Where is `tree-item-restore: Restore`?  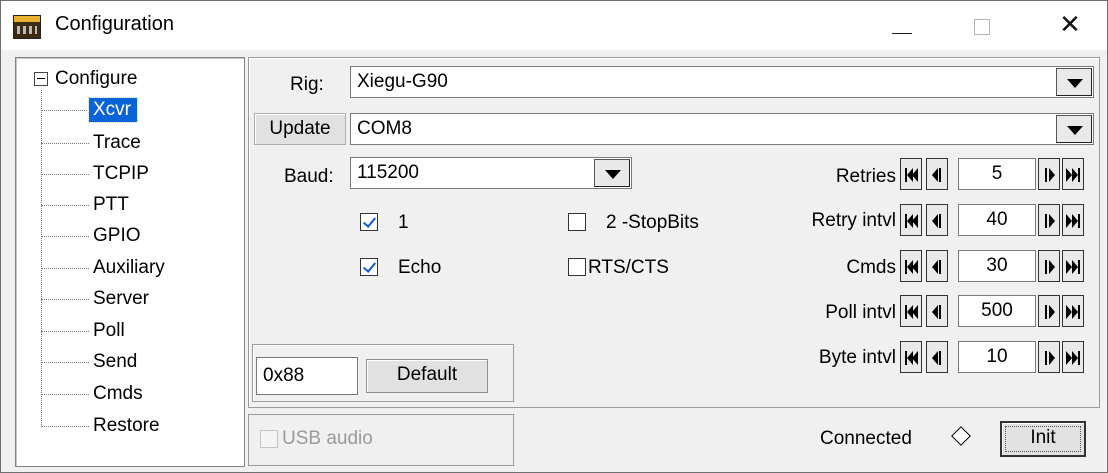 tree-item-restore: Restore is located at coordinates (103, 426).